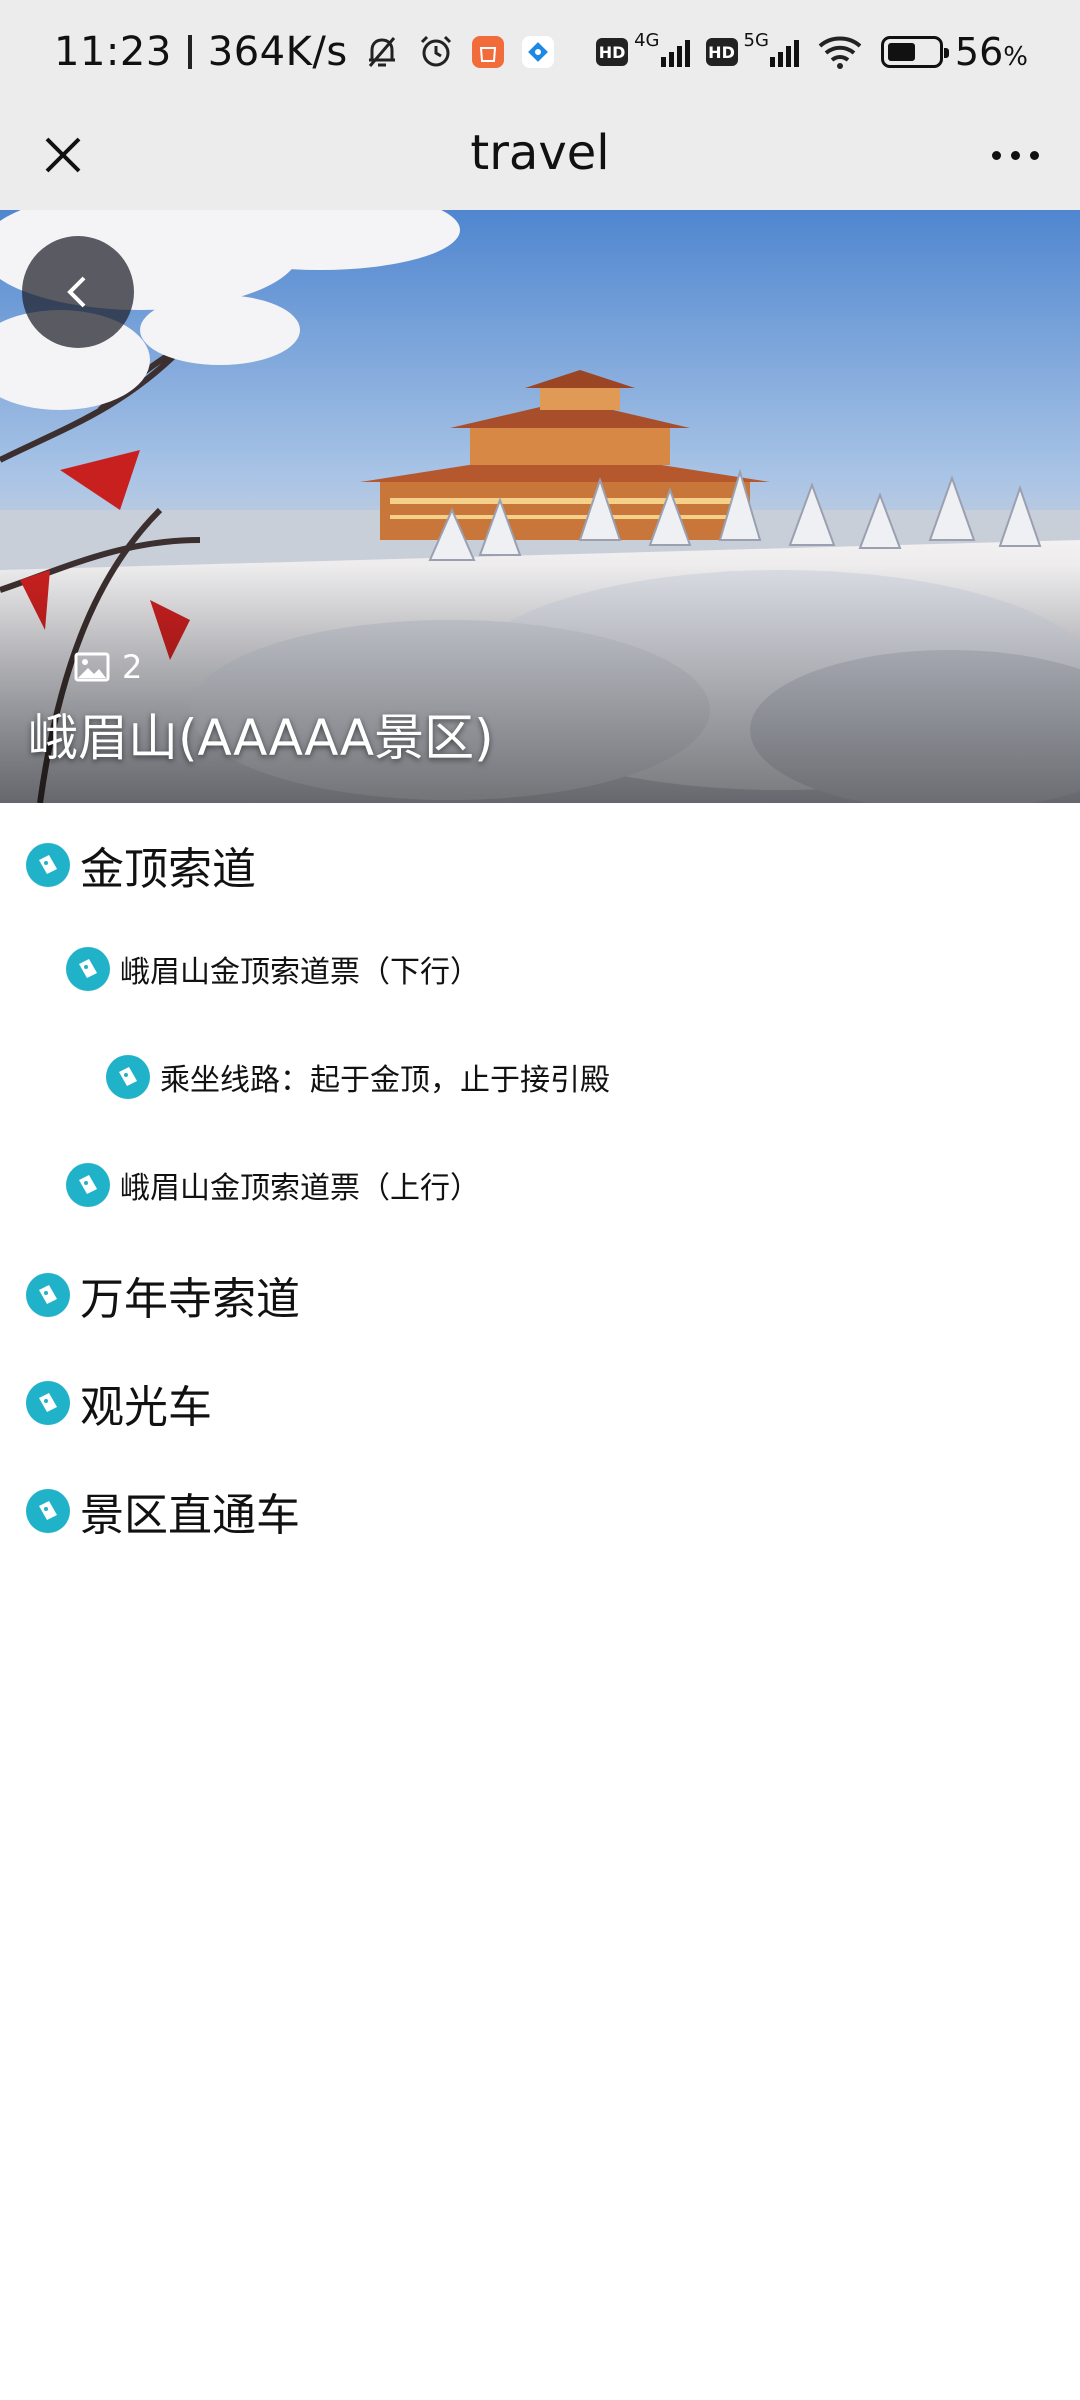 This screenshot has width=1080, height=2400. I want to click on more-icon, so click(1015, 155).